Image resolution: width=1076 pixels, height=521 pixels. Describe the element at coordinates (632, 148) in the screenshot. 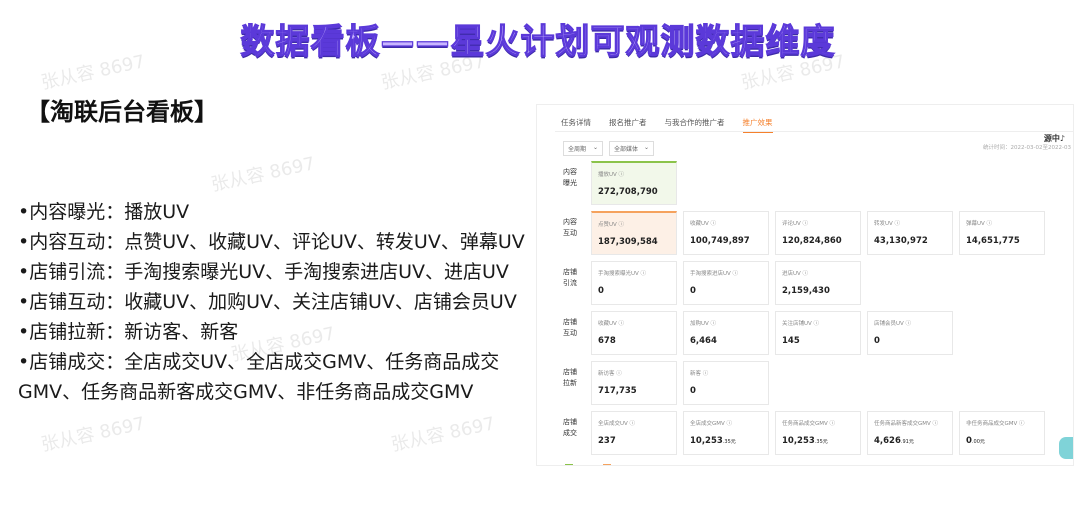

I see `media-select: 全部媒体 ⌄` at that location.